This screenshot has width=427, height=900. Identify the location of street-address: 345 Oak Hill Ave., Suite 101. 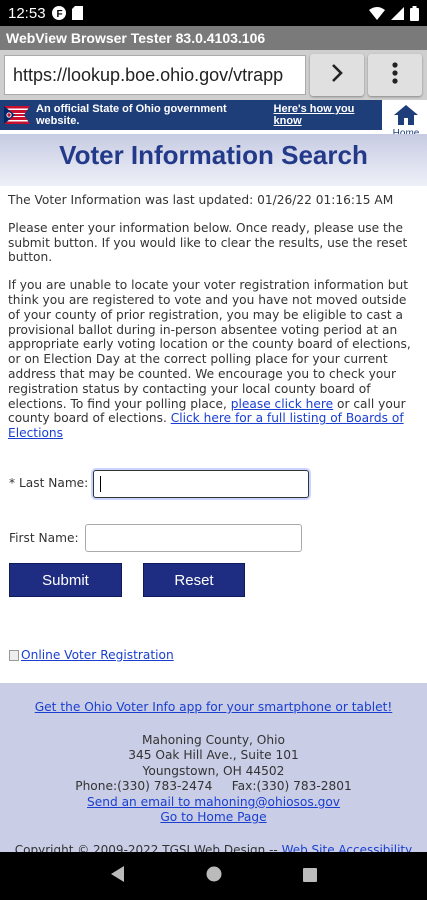
(213, 755).